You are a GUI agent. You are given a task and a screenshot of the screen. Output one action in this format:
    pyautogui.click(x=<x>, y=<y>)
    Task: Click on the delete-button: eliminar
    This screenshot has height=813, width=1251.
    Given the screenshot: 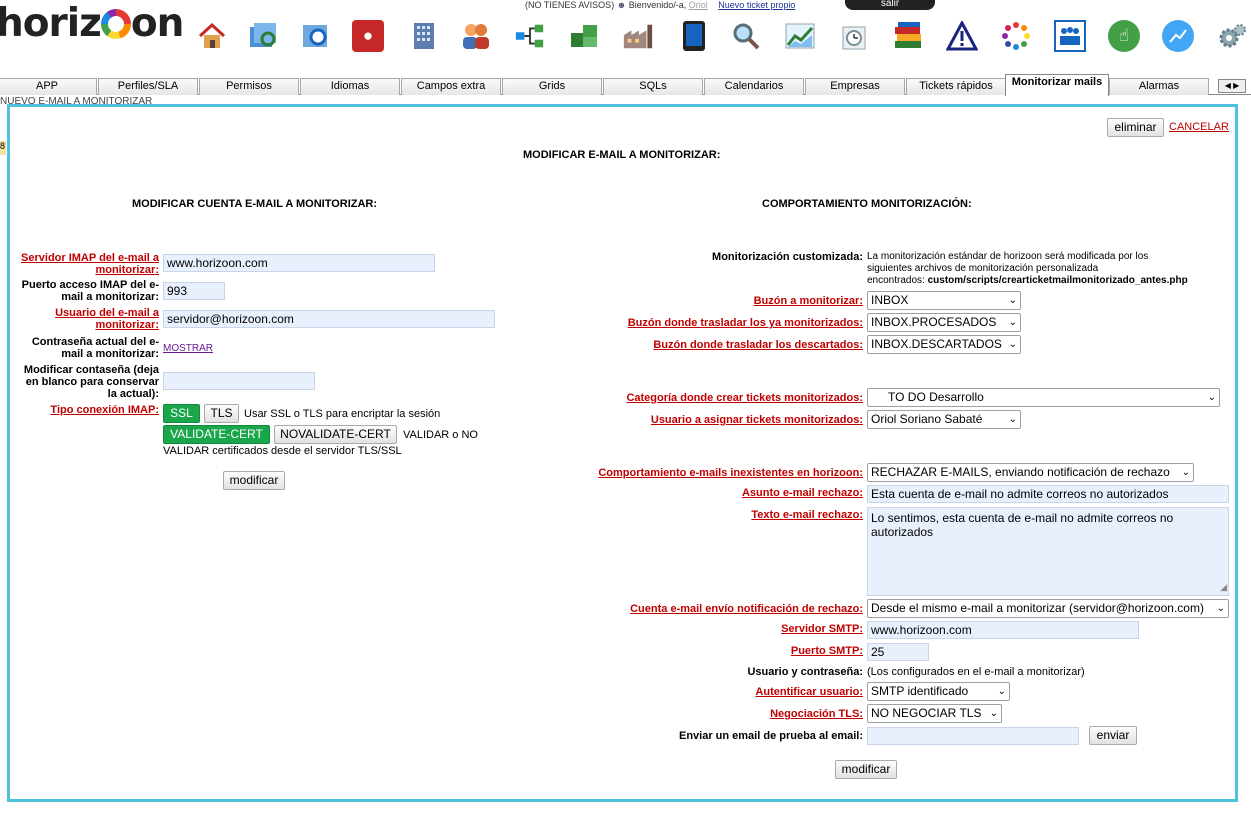 What is the action you would take?
    pyautogui.click(x=1135, y=127)
    